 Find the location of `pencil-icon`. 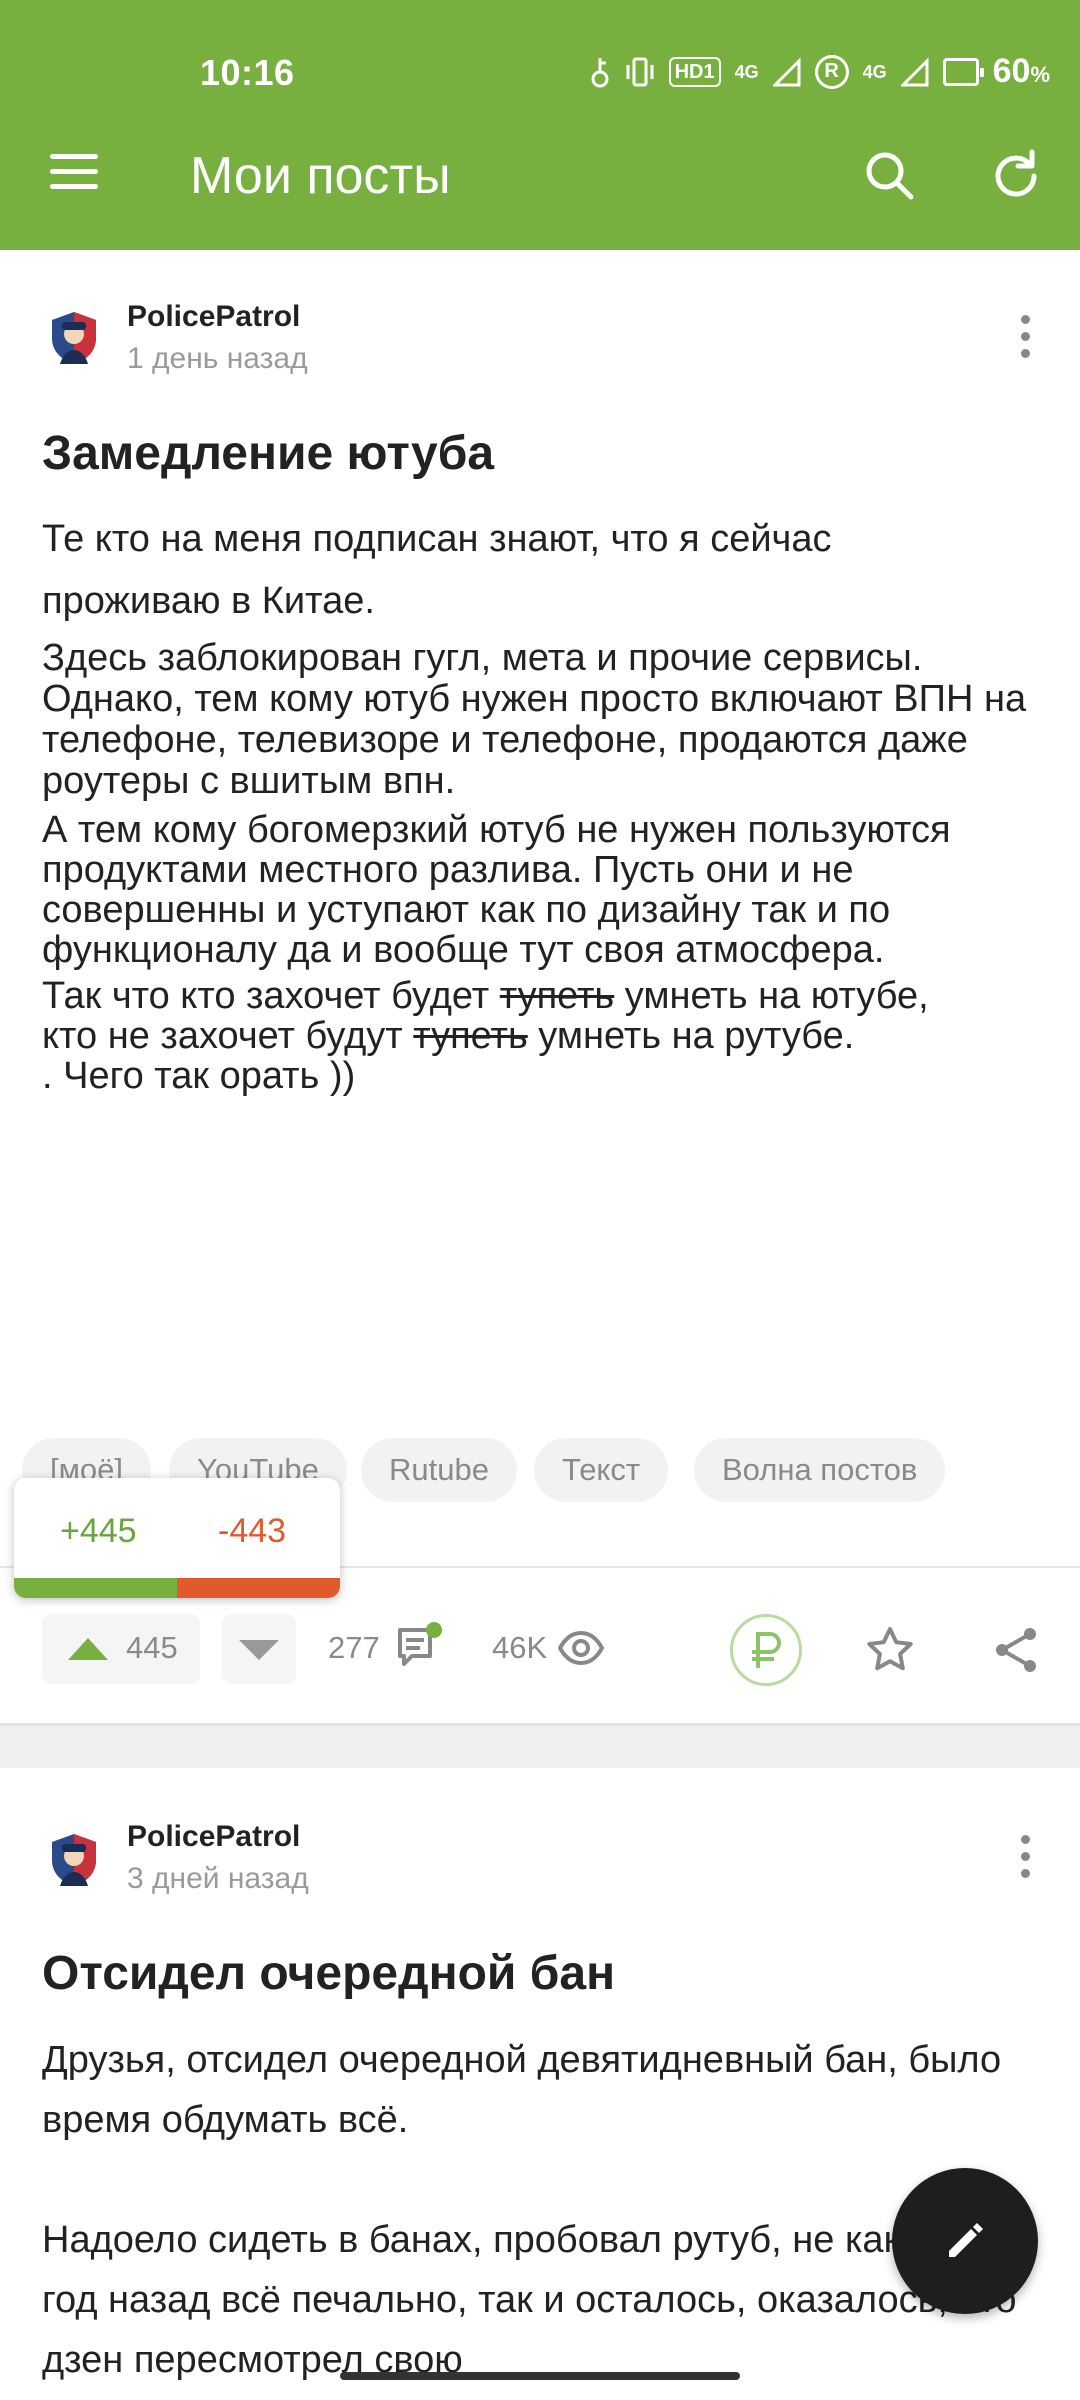

pencil-icon is located at coordinates (966, 2240).